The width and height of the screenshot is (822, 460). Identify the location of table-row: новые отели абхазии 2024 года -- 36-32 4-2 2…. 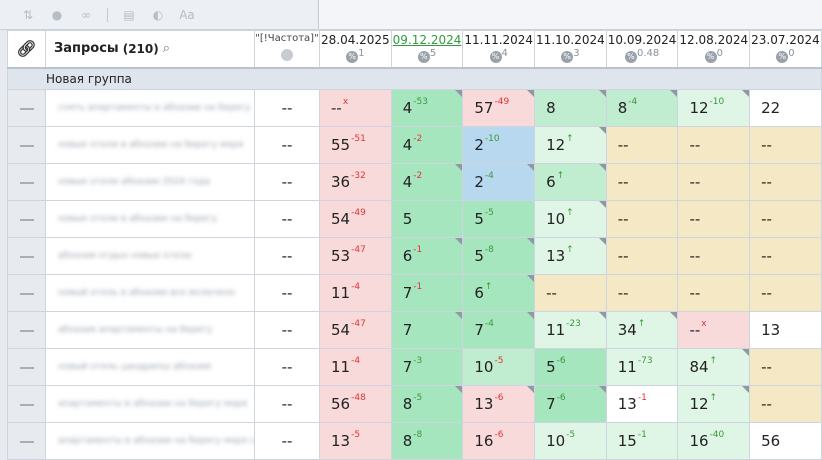
(414, 182).